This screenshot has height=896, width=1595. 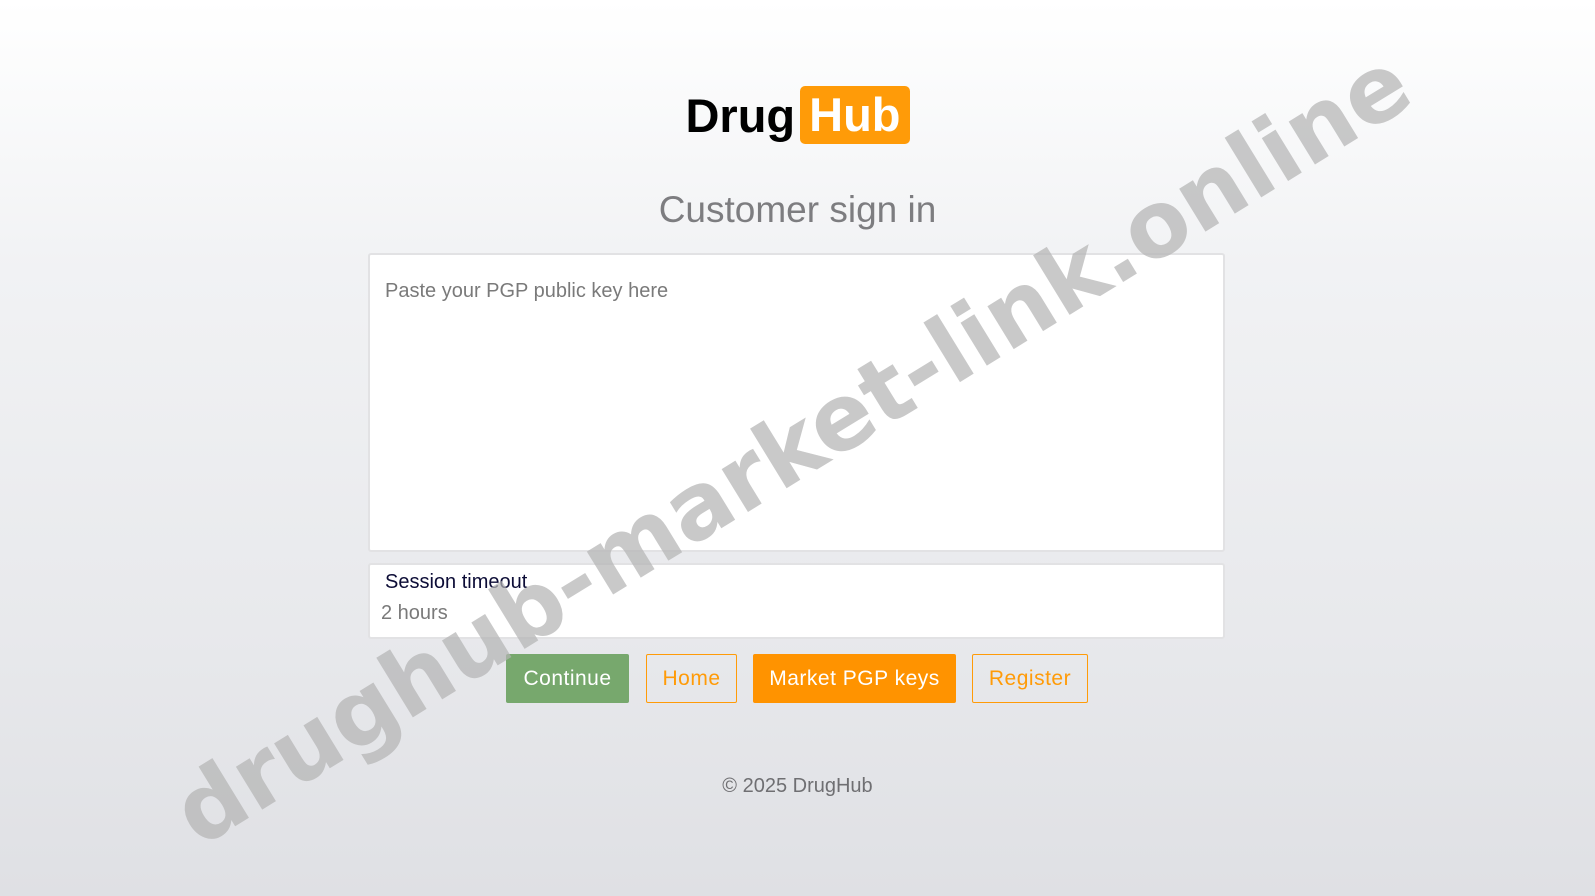 What do you see at coordinates (1030, 678) in the screenshot?
I see `register-button: Register` at bounding box center [1030, 678].